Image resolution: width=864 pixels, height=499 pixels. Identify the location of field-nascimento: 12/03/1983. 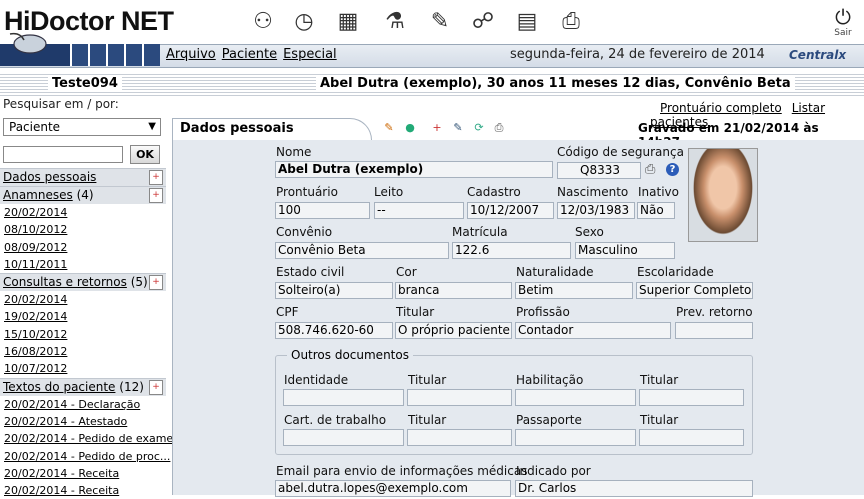
(596, 210).